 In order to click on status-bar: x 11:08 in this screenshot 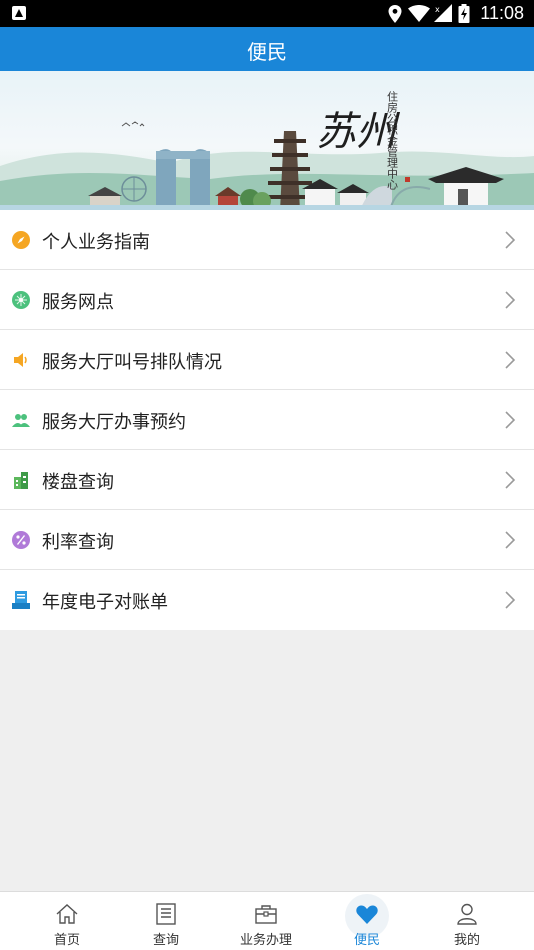, I will do `click(267, 13)`.